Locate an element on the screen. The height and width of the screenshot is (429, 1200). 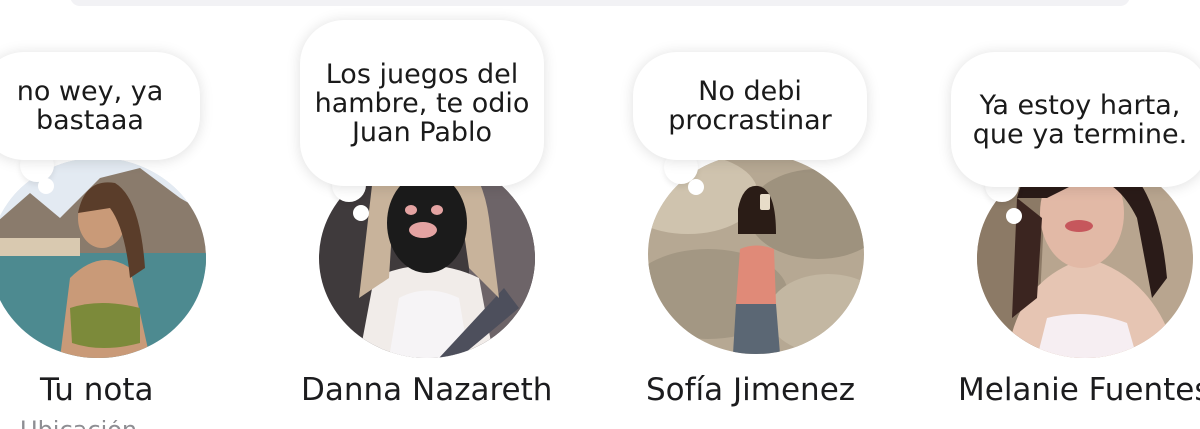
note-bubble: no wey, ya bastaaa is located at coordinates (100, 106).